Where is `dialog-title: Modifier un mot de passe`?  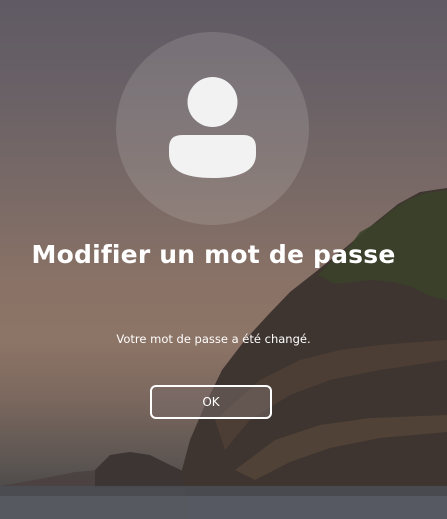 dialog-title: Modifier un mot de passe is located at coordinates (213, 254).